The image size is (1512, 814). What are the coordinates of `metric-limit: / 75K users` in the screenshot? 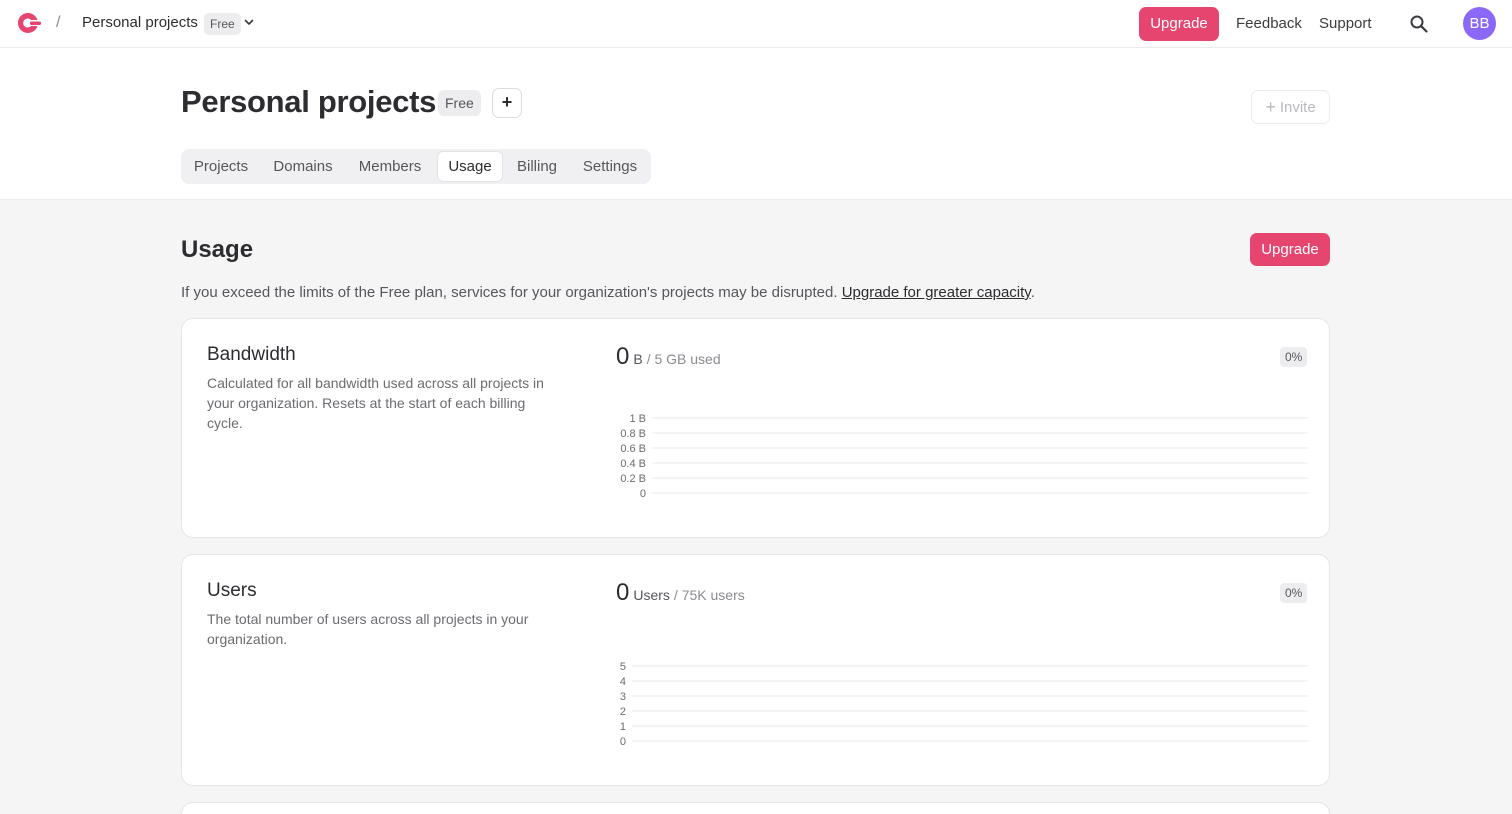 It's located at (709, 595).